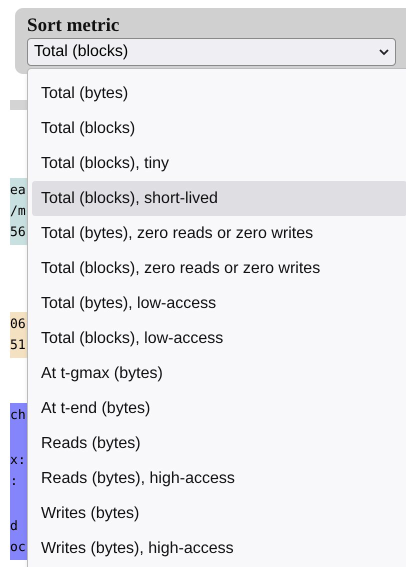  What do you see at coordinates (18, 461) in the screenshot?
I see `code-text: x:` at bounding box center [18, 461].